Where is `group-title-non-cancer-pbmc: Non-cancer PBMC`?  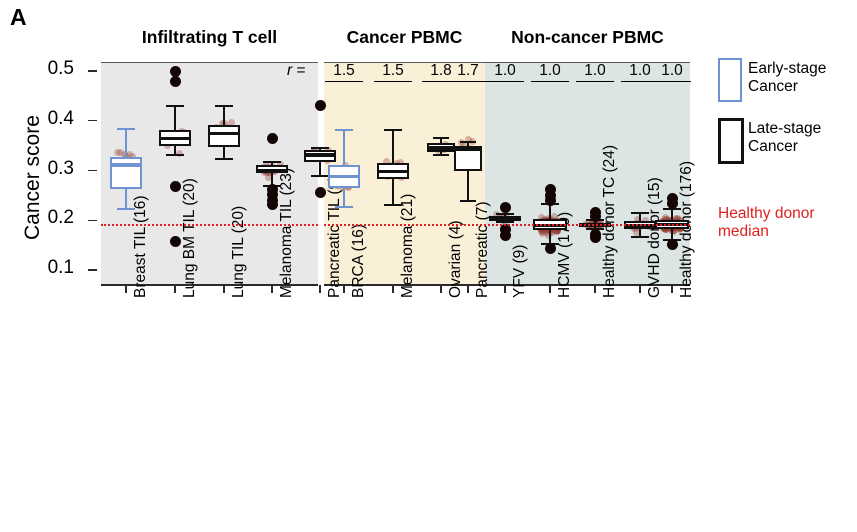
group-title-non-cancer-pbmc: Non-cancer PBMC is located at coordinates (587, 37).